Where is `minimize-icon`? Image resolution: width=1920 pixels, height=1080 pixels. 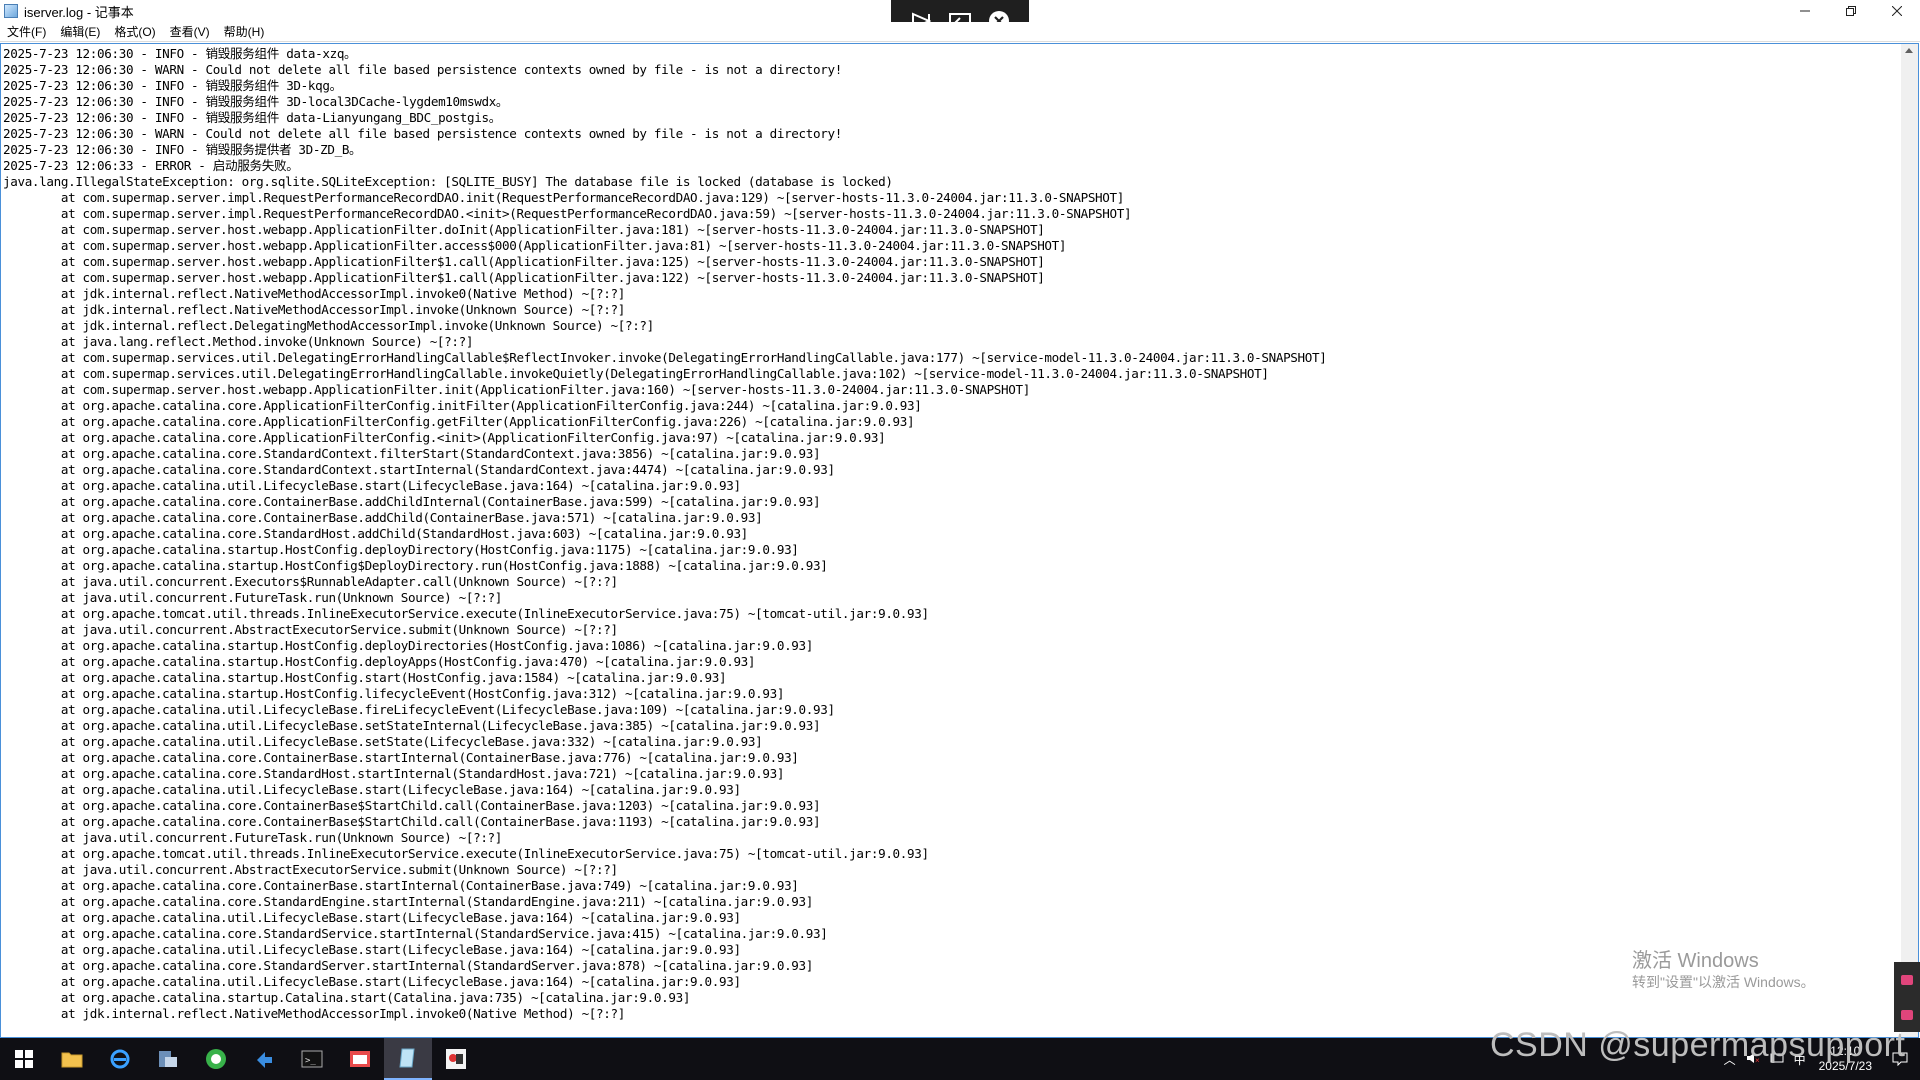
minimize-icon is located at coordinates (1805, 11).